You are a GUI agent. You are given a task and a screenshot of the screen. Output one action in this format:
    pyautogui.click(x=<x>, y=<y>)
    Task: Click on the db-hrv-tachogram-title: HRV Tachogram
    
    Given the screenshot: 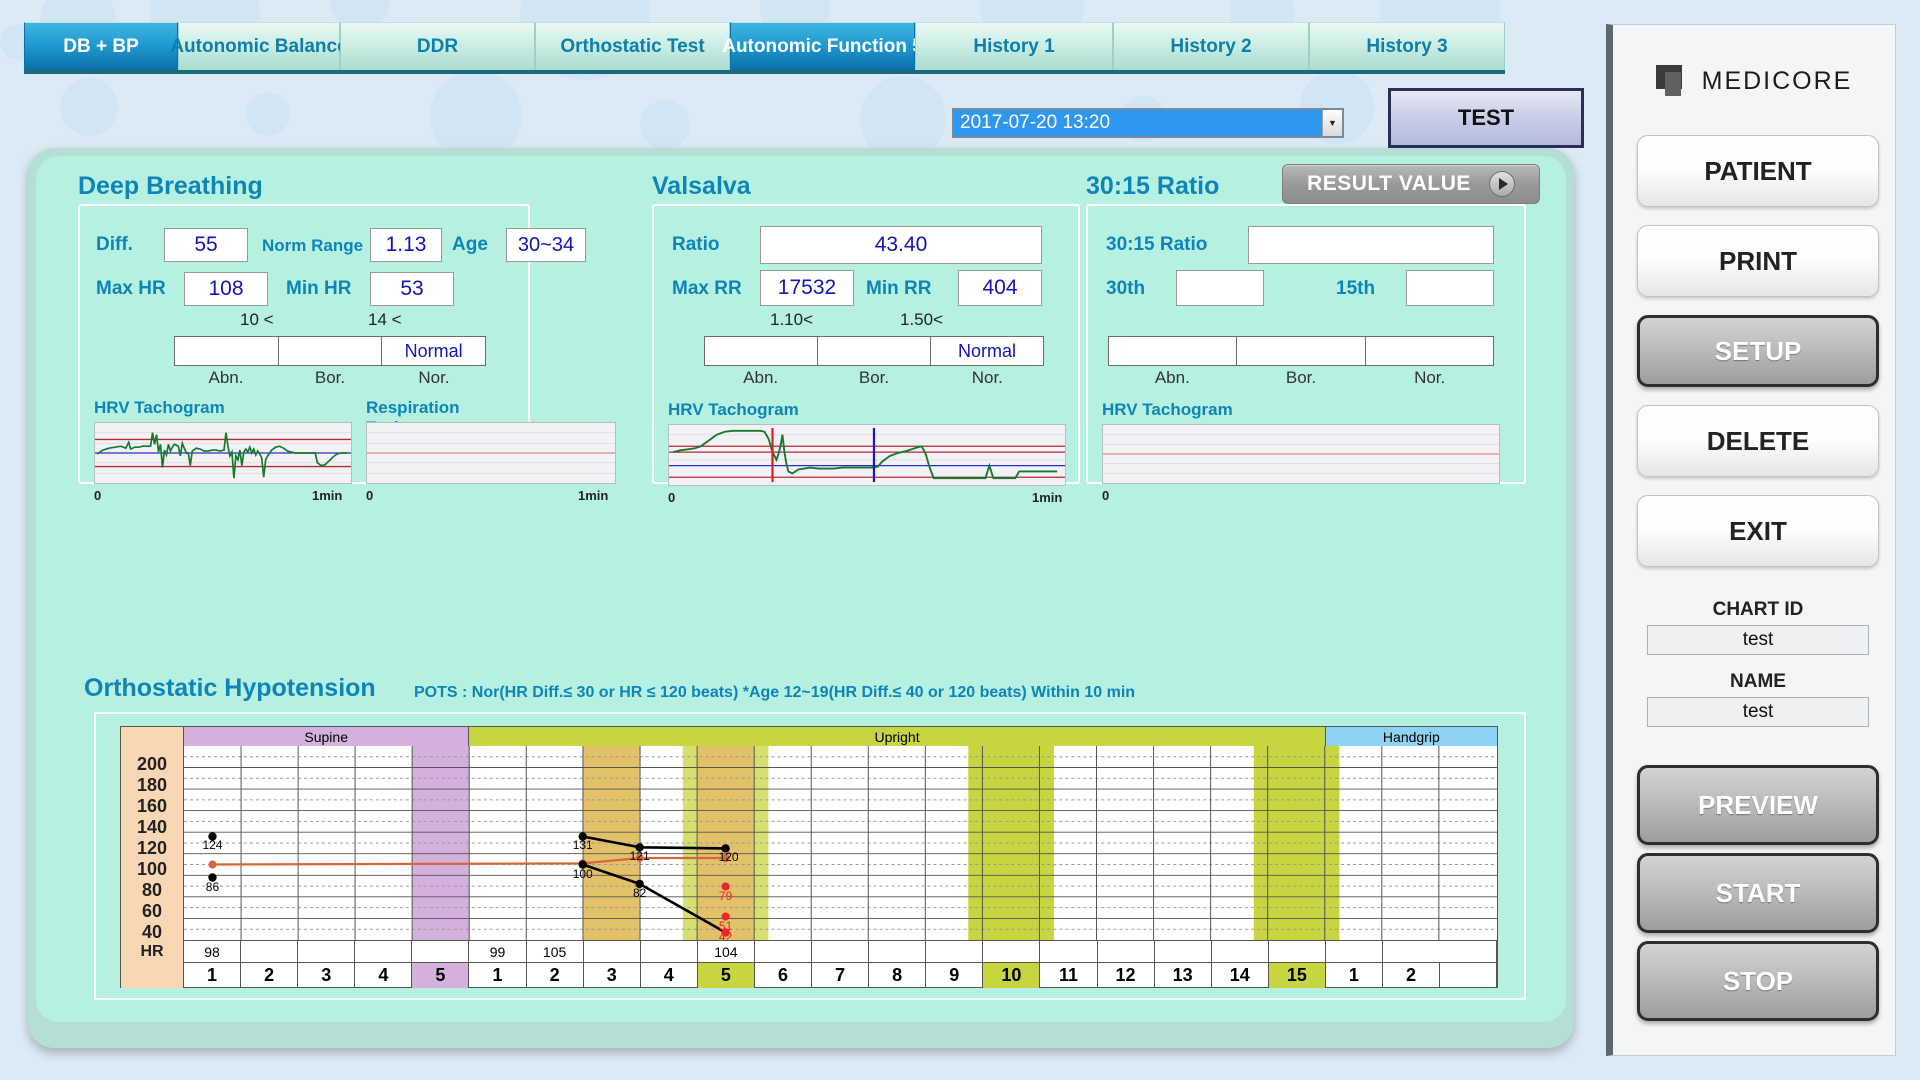 What is the action you would take?
    pyautogui.click(x=159, y=407)
    